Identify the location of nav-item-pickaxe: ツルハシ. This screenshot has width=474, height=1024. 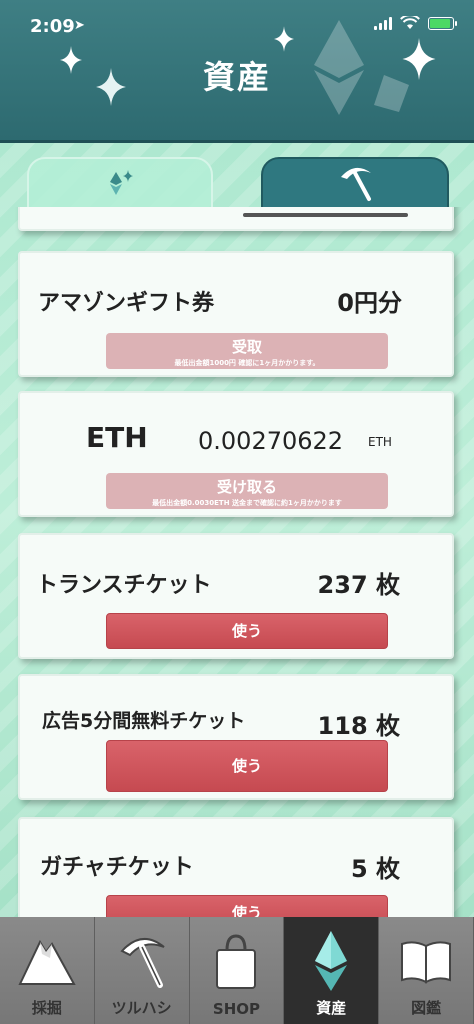
(142, 970).